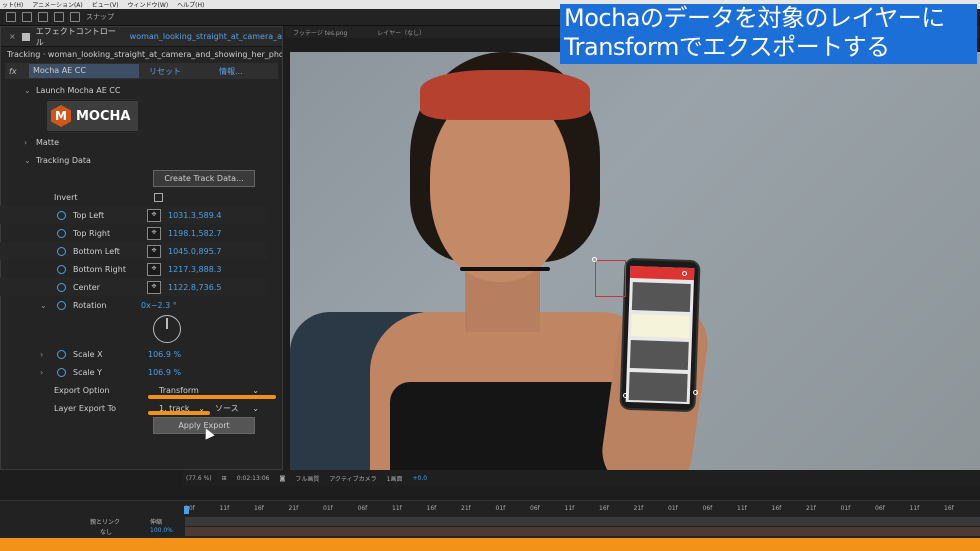 This screenshot has width=980, height=551. What do you see at coordinates (194, 215) in the screenshot?
I see `param-value: 1031.3,589.4` at bounding box center [194, 215].